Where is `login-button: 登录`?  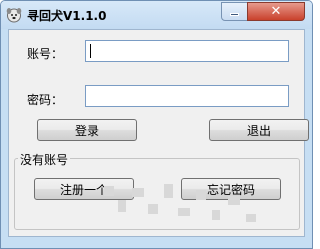 login-button: 登录 is located at coordinates (87, 130).